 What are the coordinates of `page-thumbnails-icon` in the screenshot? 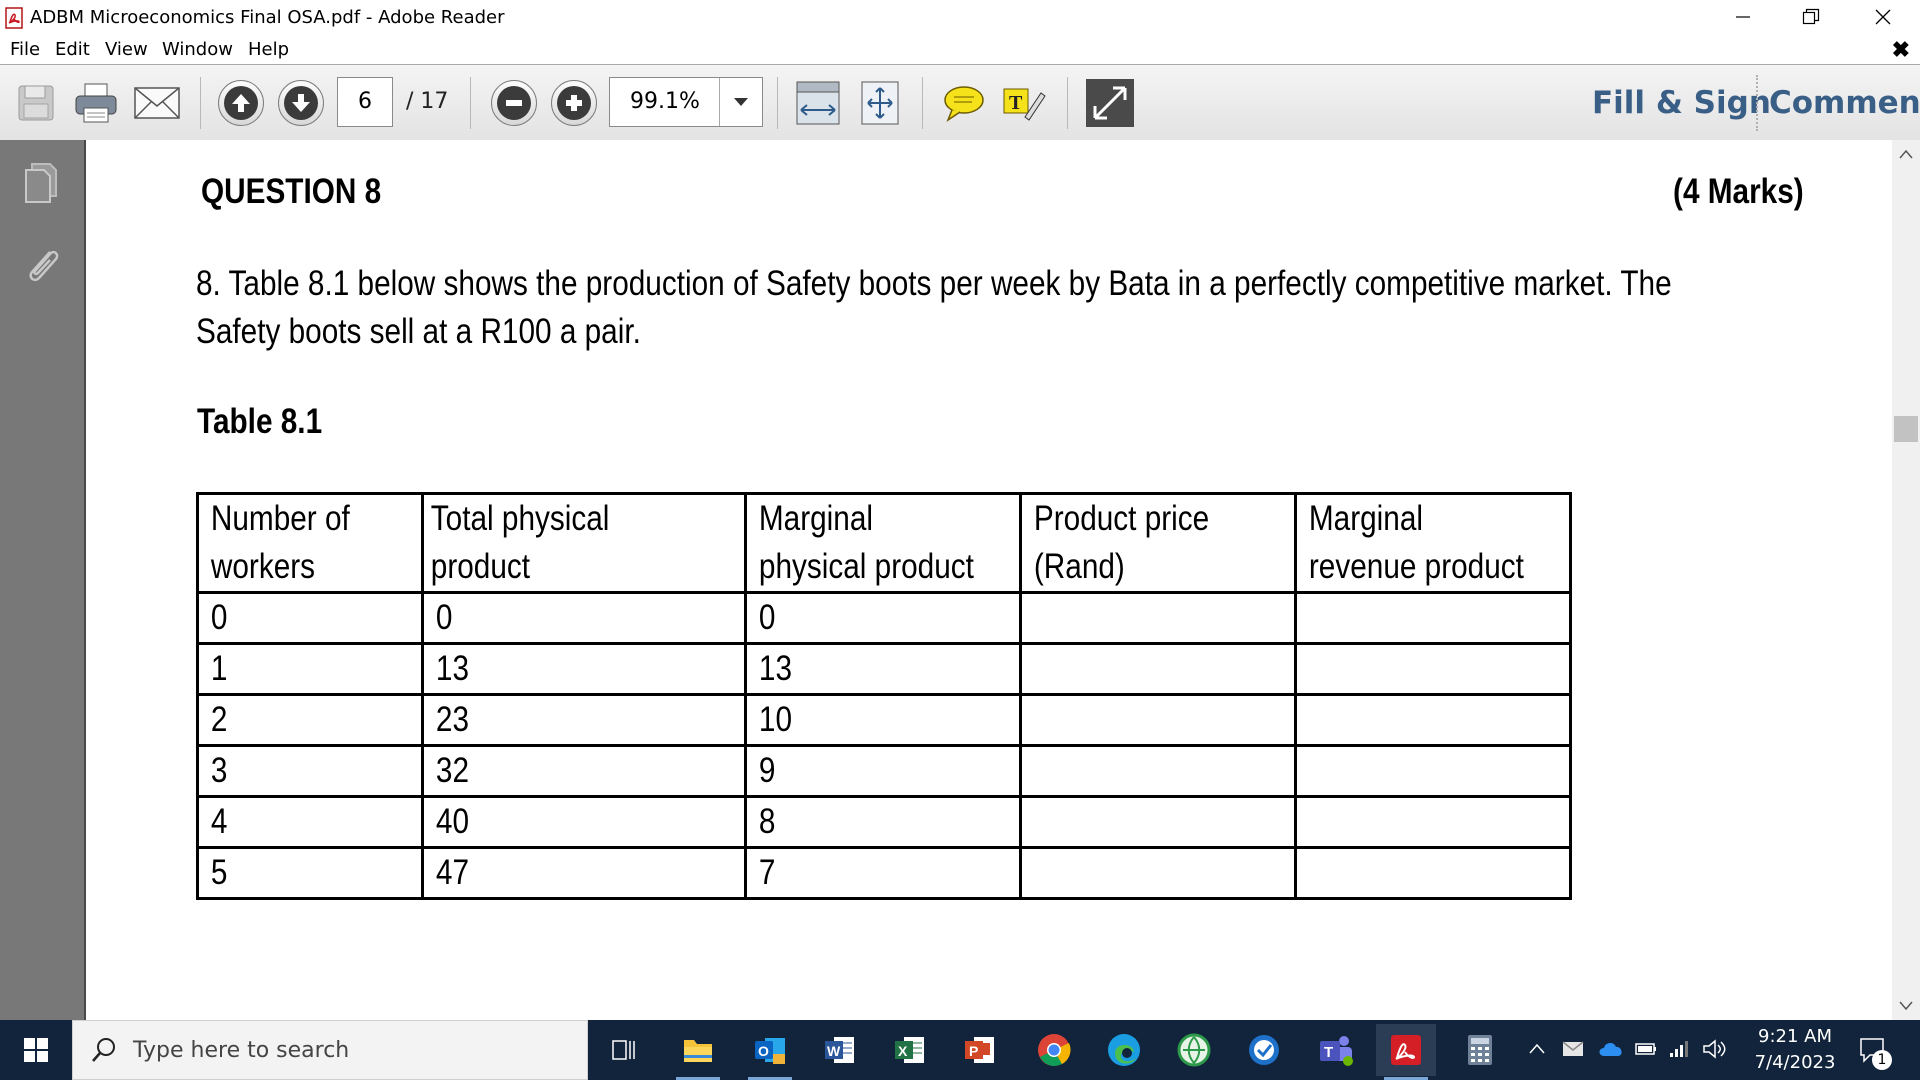 It's located at (43, 183).